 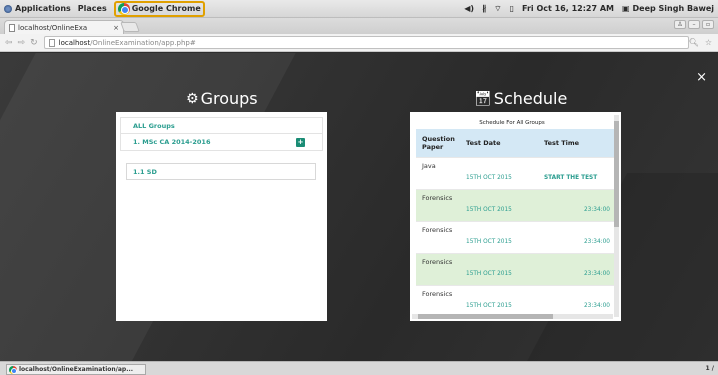 I want to click on horizontal-scrollbar, so click(x=512, y=316).